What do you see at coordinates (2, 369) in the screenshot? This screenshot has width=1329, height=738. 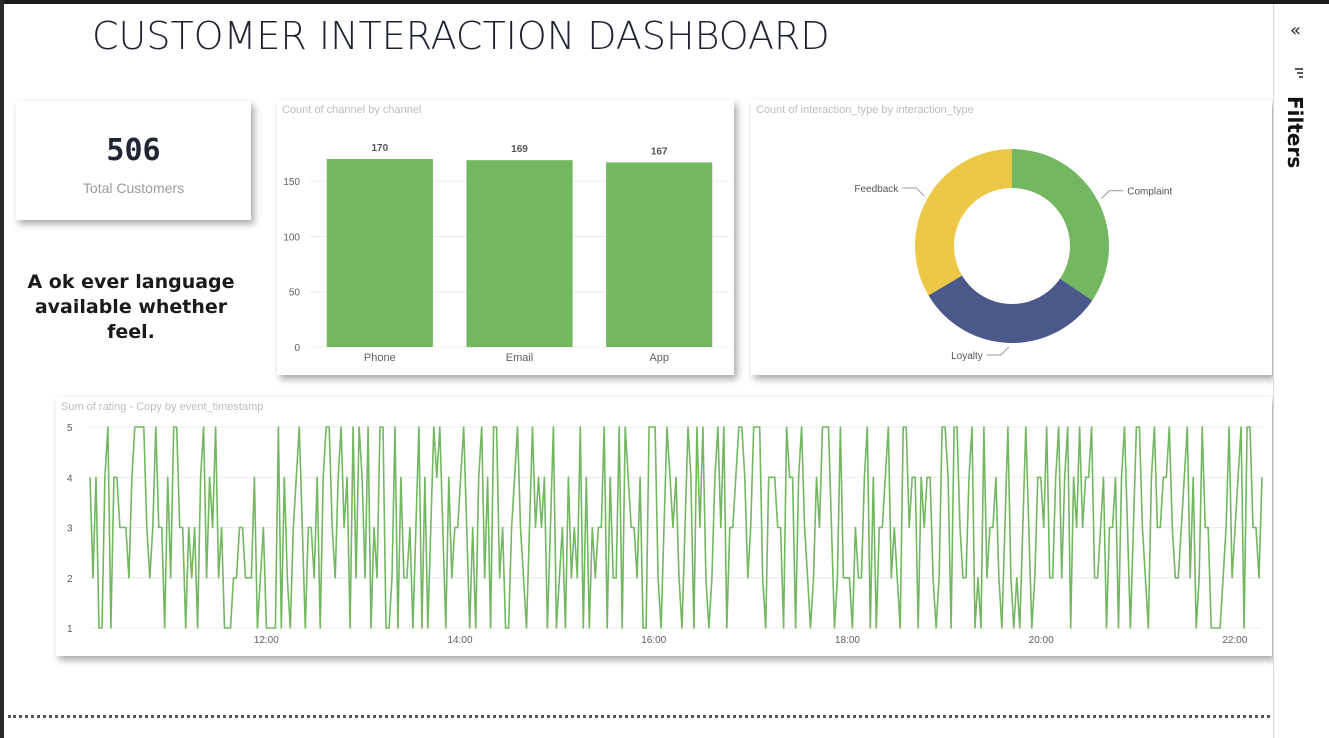 I see `window-left-border` at bounding box center [2, 369].